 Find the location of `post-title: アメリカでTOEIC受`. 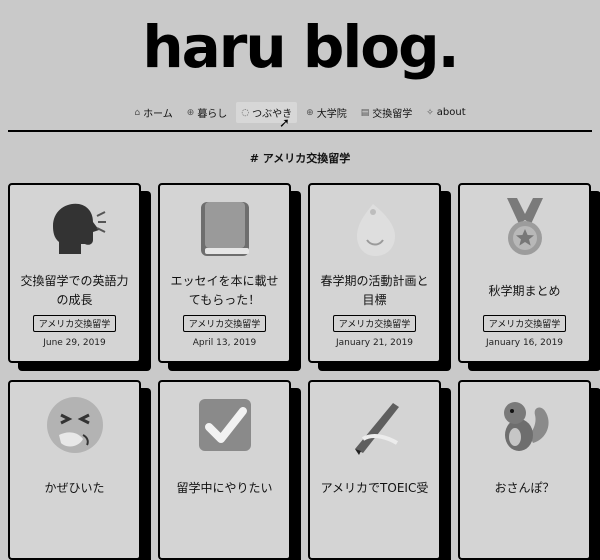

post-title: アメリカでTOEIC受 is located at coordinates (374, 488).